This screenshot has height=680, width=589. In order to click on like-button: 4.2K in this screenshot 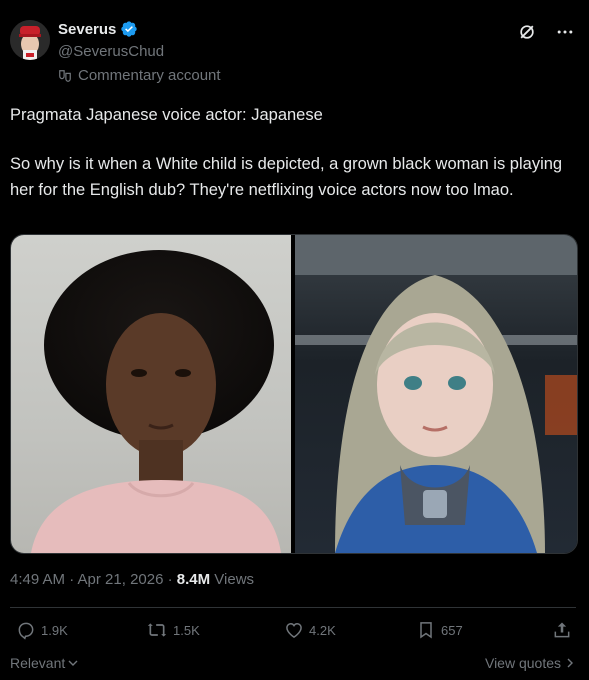, I will do `click(310, 630)`.